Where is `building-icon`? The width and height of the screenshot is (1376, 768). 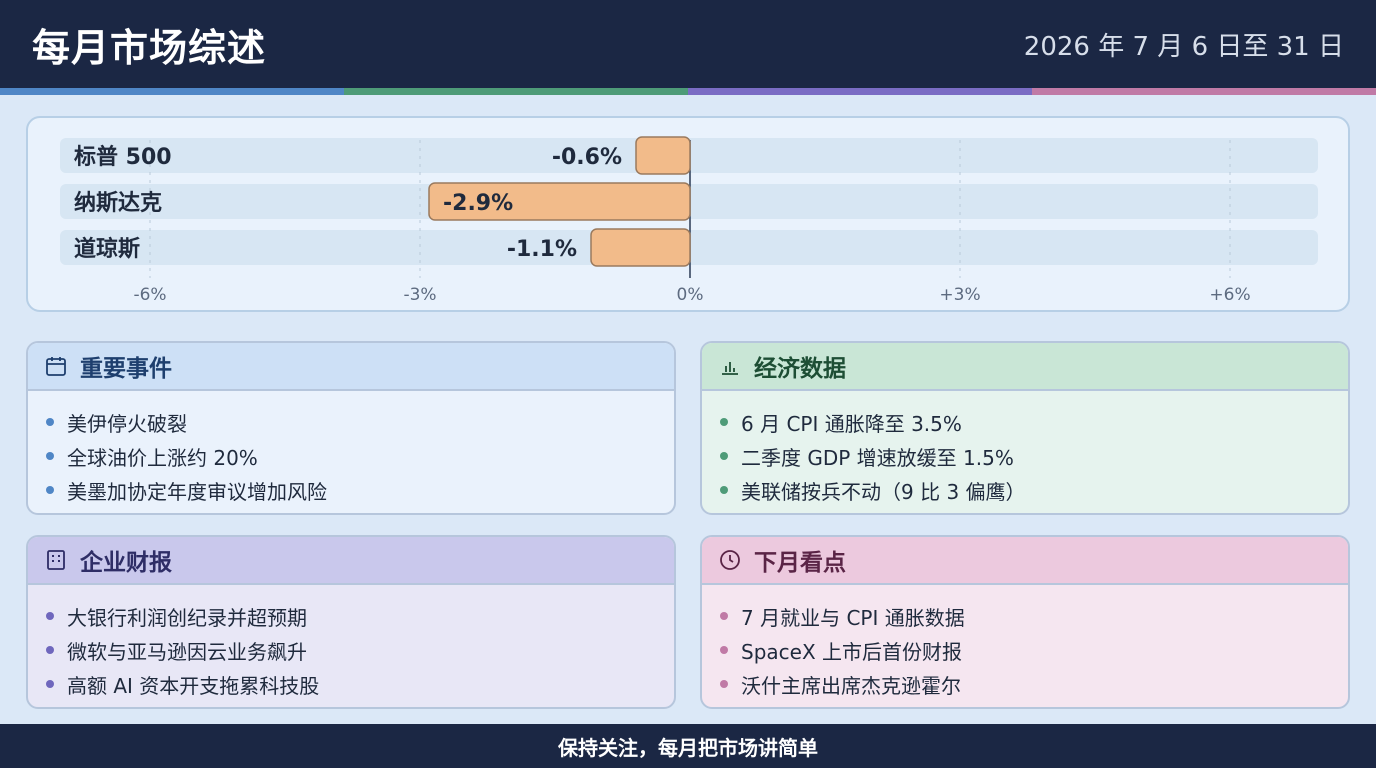
building-icon is located at coordinates (56, 560).